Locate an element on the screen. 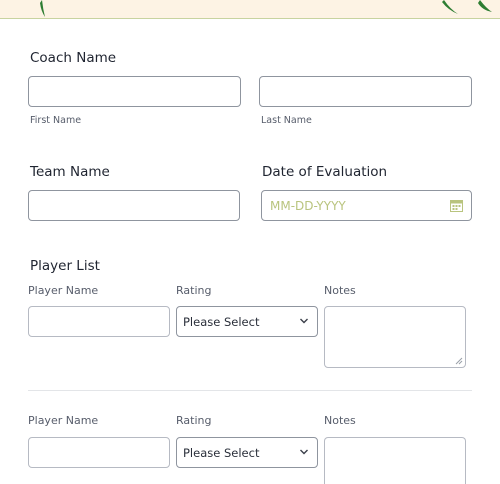  team-name-input is located at coordinates (134, 205).